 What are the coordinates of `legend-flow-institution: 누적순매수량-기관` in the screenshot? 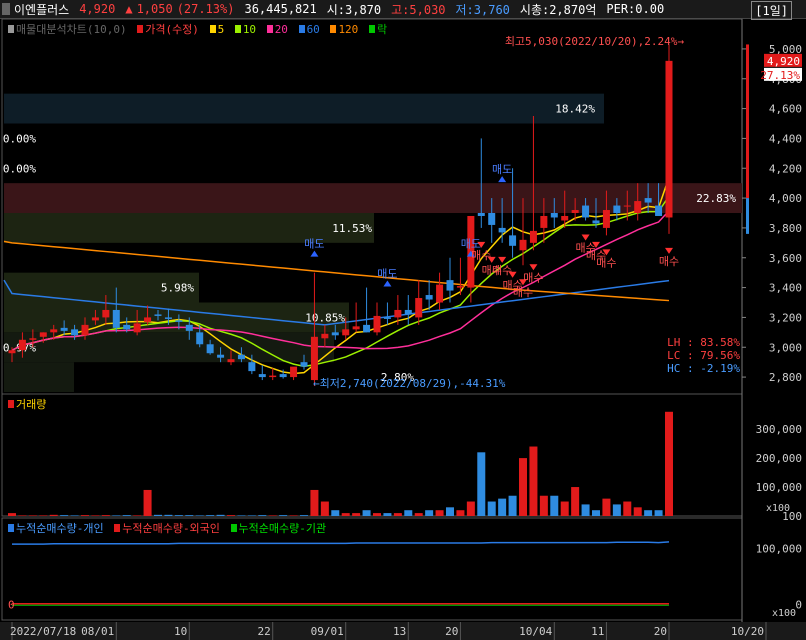 It's located at (283, 528).